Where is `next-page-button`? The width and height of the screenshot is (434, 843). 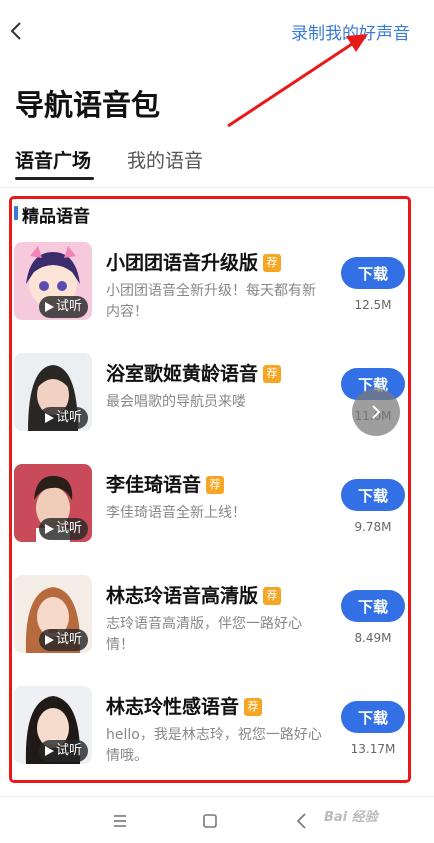
next-page-button is located at coordinates (376, 412).